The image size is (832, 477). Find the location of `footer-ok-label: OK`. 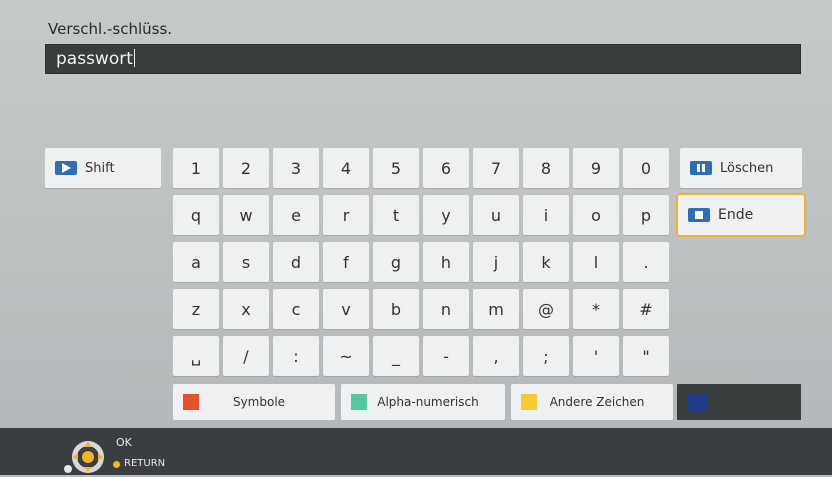

footer-ok-label: OK is located at coordinates (124, 442).